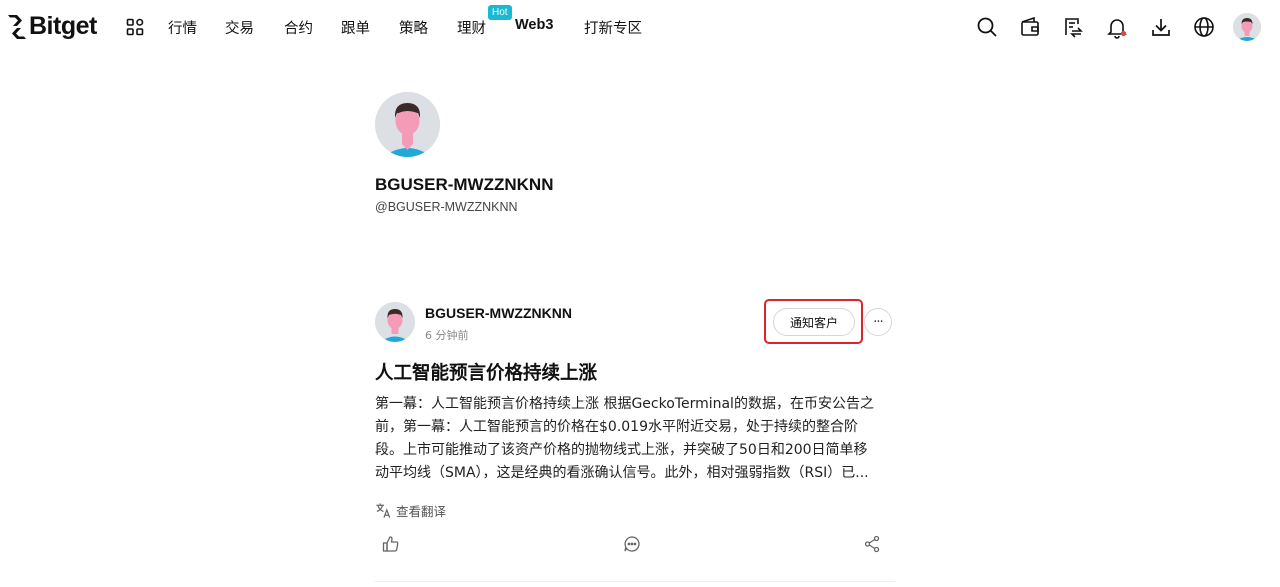  I want to click on top-navbar: Bitget 行情 交易 合约 跟单 策略 理财 Hot Web3 打新专区, so click(640, 27).